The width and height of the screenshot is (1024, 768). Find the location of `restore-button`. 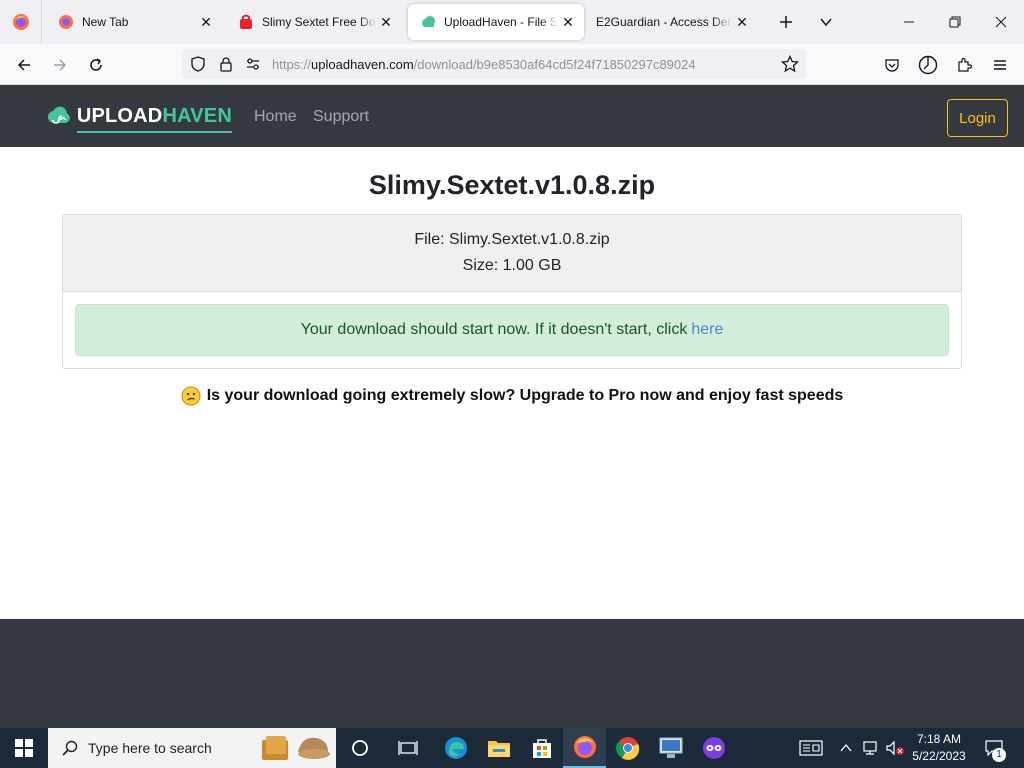

restore-button is located at coordinates (955, 22).